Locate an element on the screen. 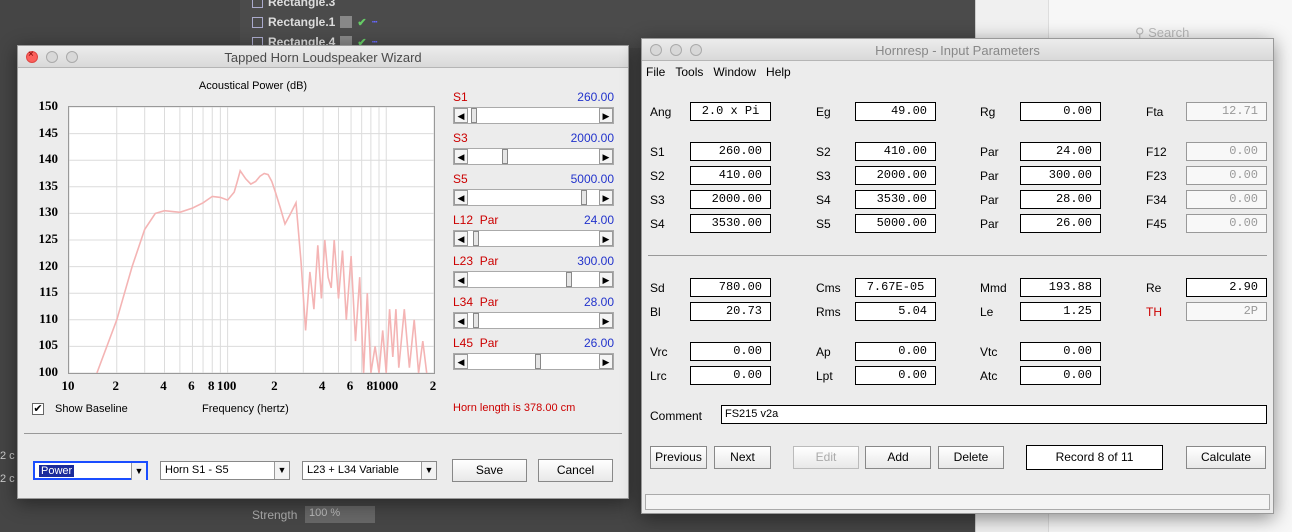  eg-field: 49.00 is located at coordinates (895, 111).